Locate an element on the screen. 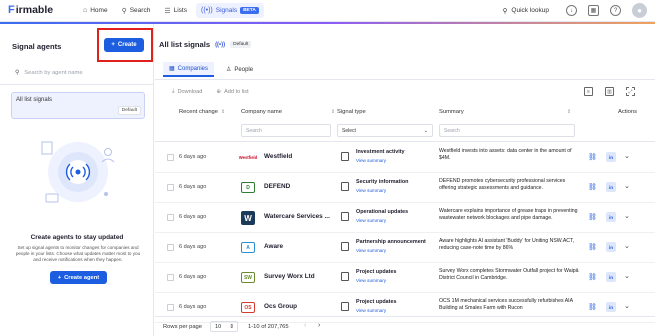  company-name-link: Survey Worx Ltd is located at coordinates (289, 276).